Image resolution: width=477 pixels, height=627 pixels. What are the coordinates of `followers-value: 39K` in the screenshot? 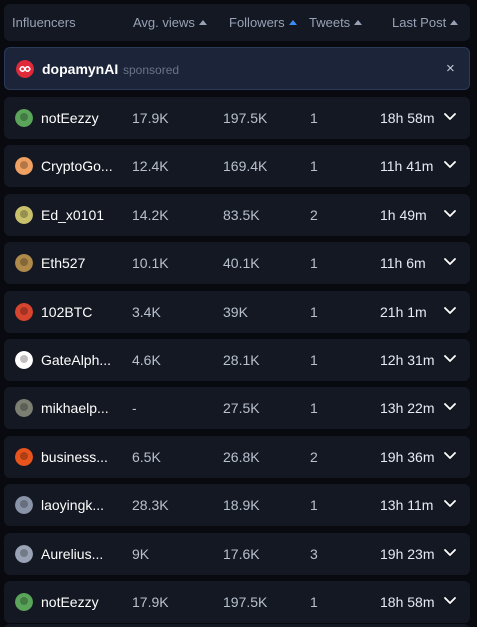 It's located at (235, 312).